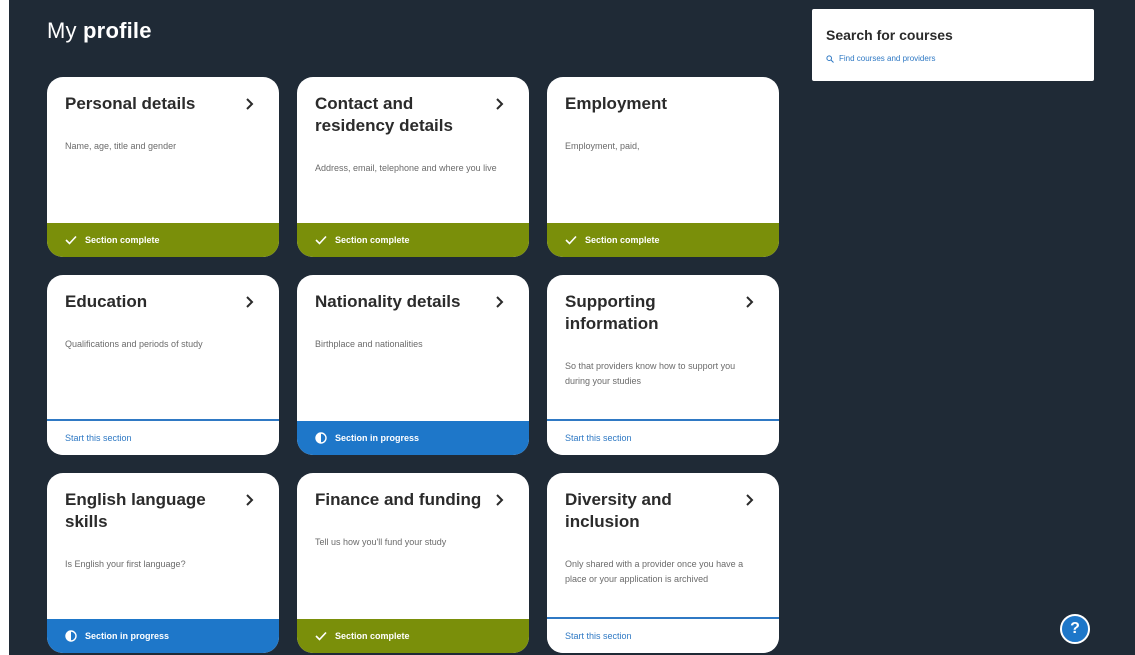  What do you see at coordinates (117, 30) in the screenshot?
I see `page-title-bold: profile` at bounding box center [117, 30].